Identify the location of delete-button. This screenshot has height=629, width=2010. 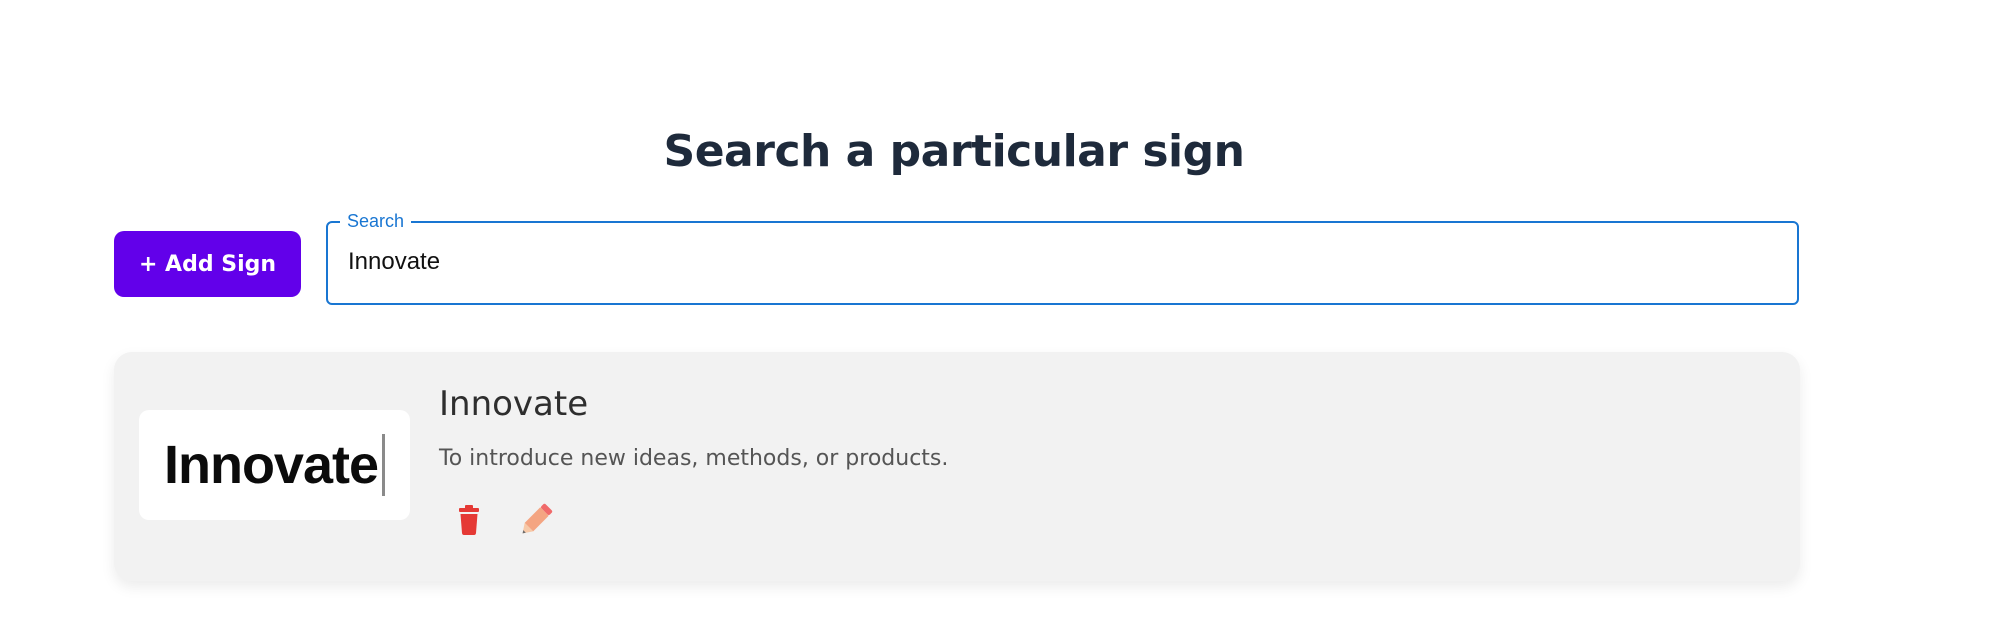
(469, 520).